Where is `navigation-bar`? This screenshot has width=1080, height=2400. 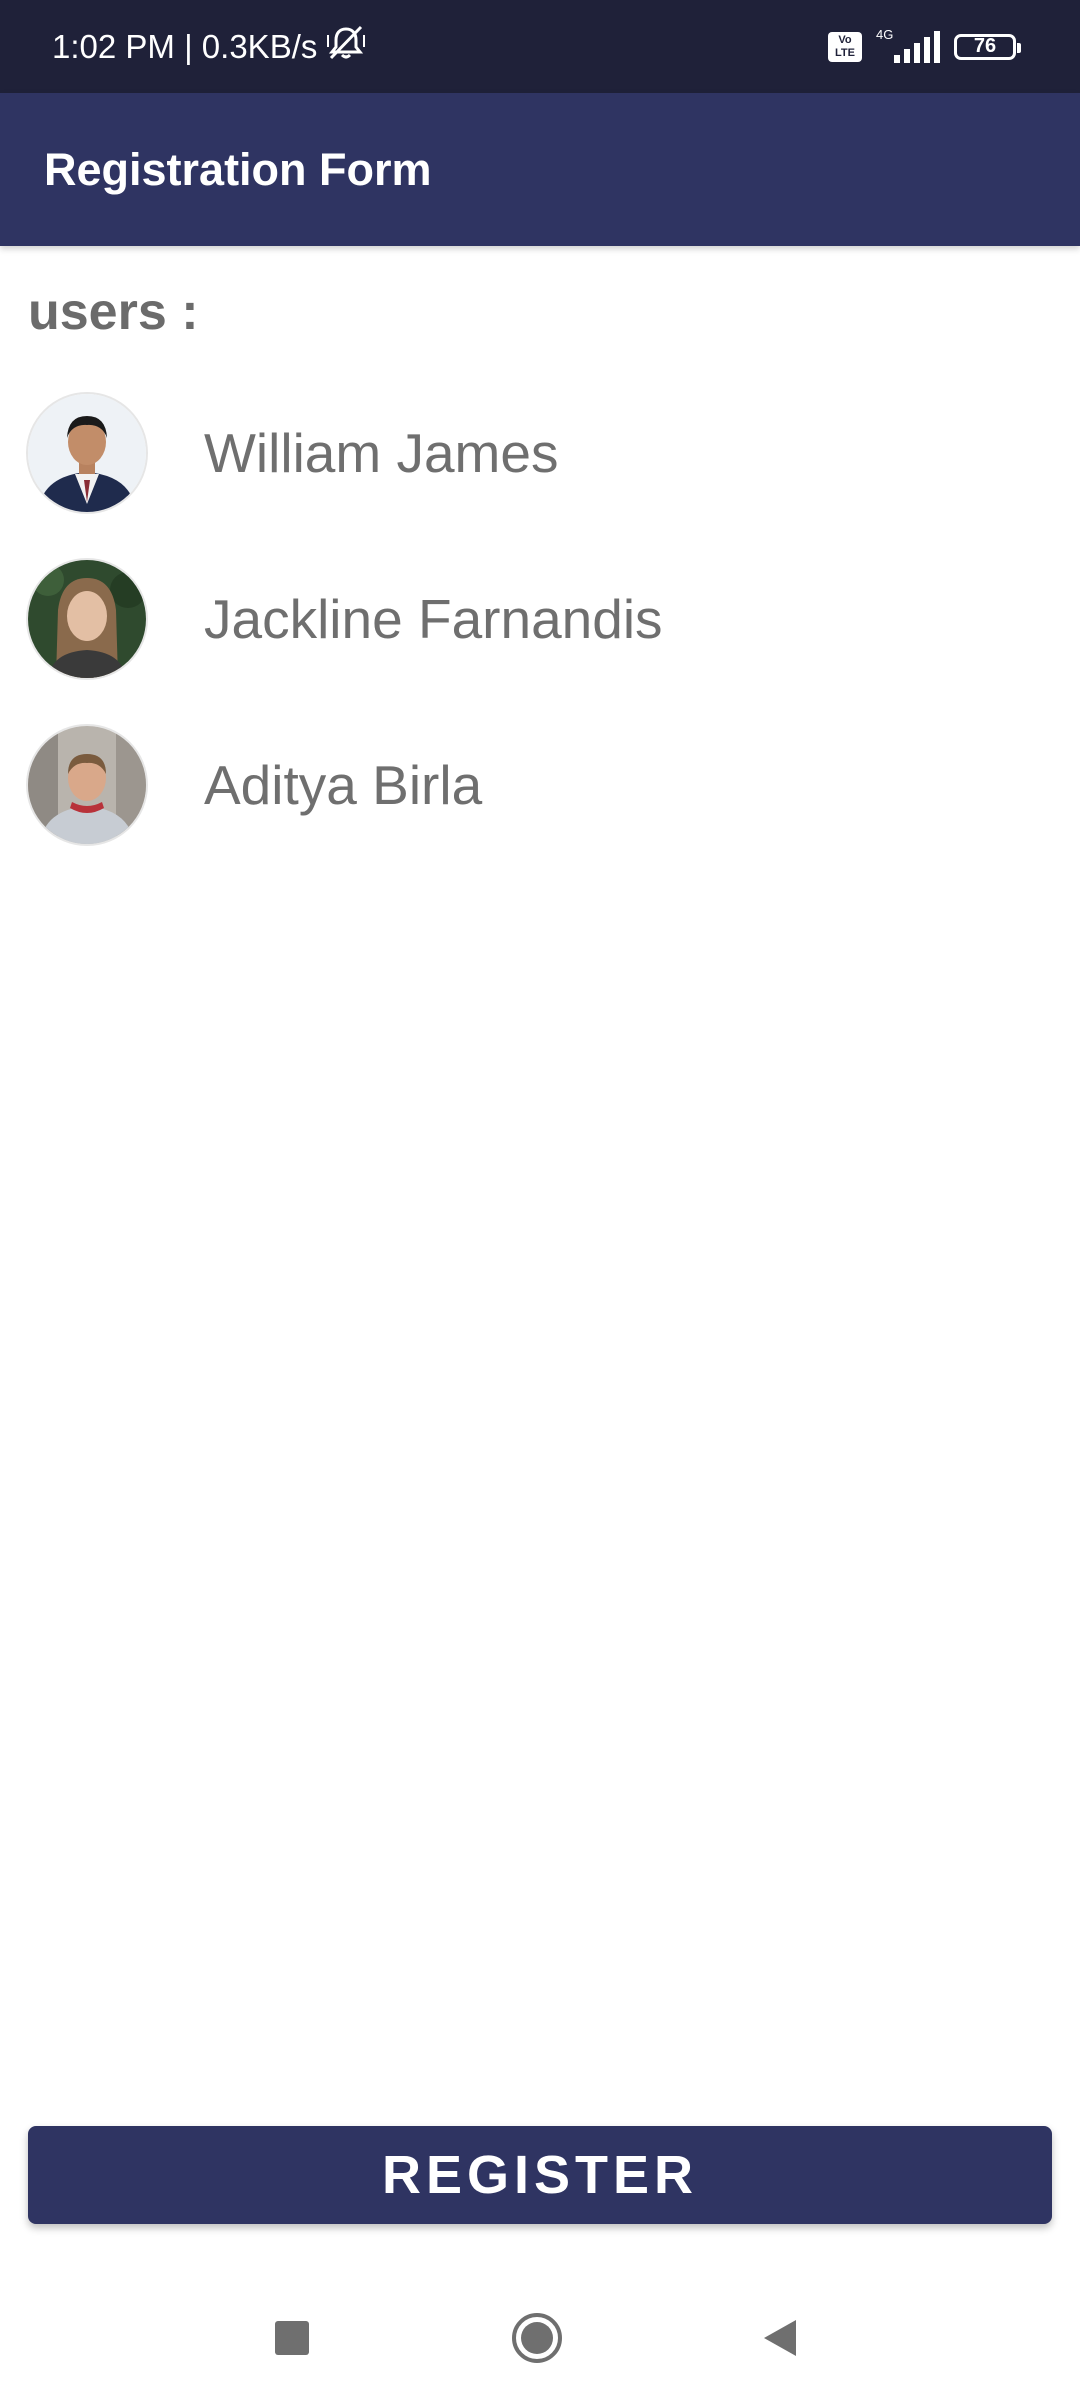 navigation-bar is located at coordinates (540, 2335).